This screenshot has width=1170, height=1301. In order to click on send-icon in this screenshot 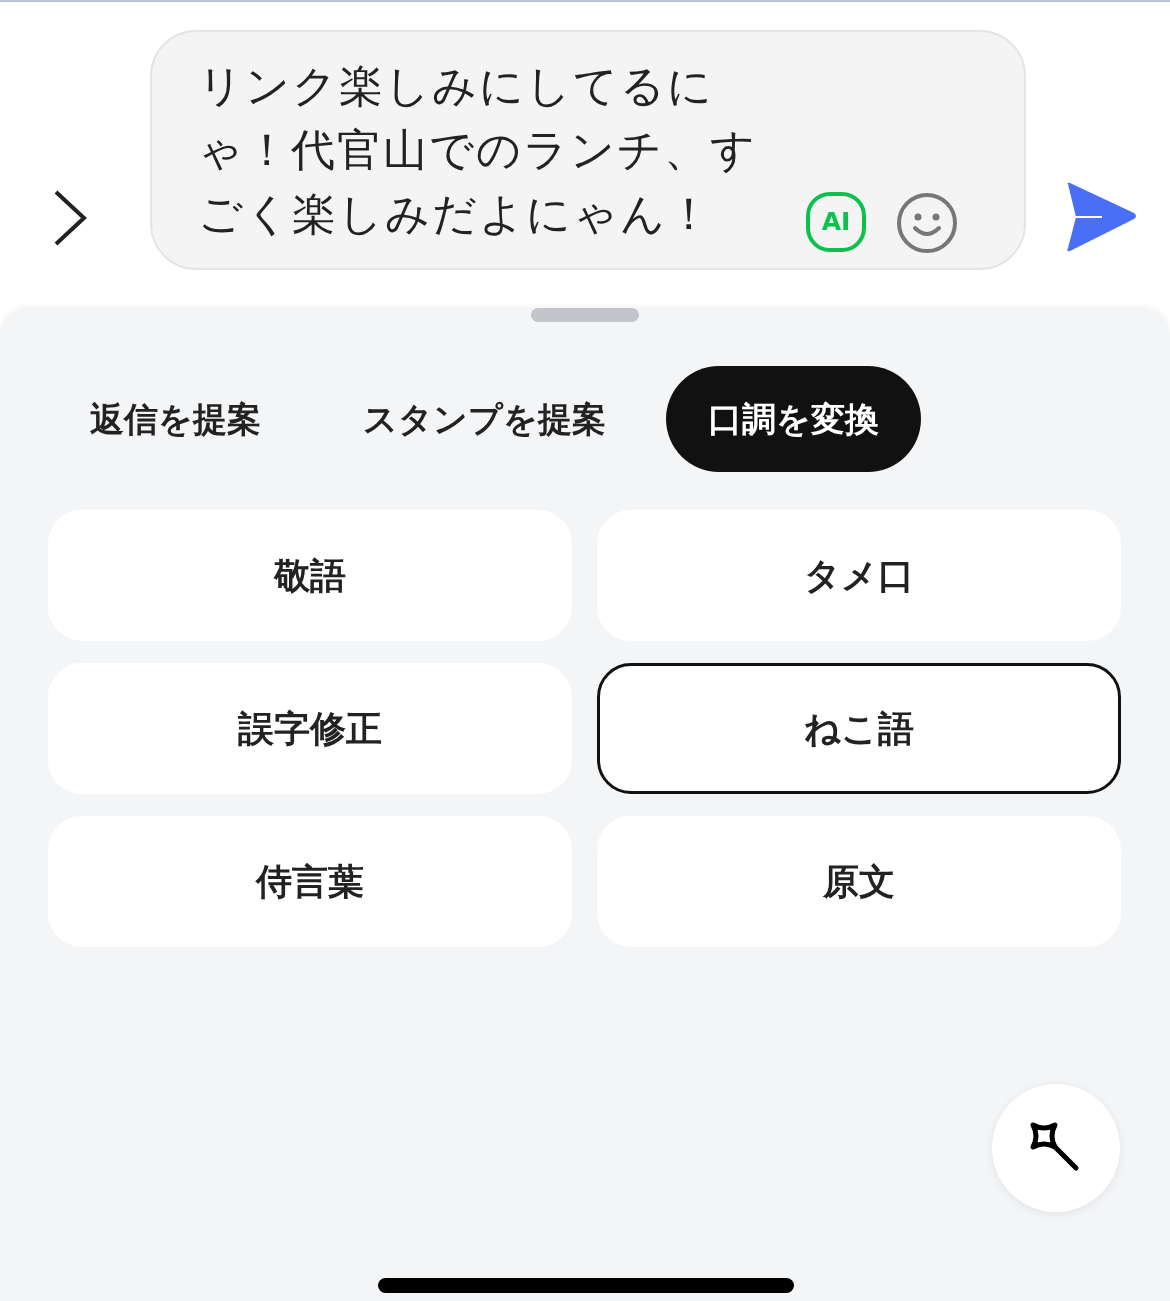, I will do `click(1101, 217)`.